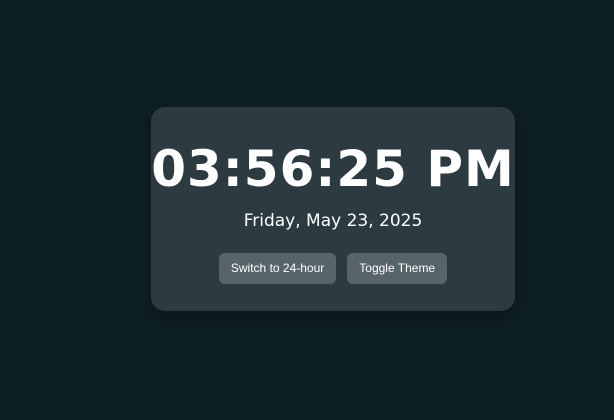 This screenshot has width=614, height=420. I want to click on toggle-theme-button: Toggle Theme, so click(397, 268).